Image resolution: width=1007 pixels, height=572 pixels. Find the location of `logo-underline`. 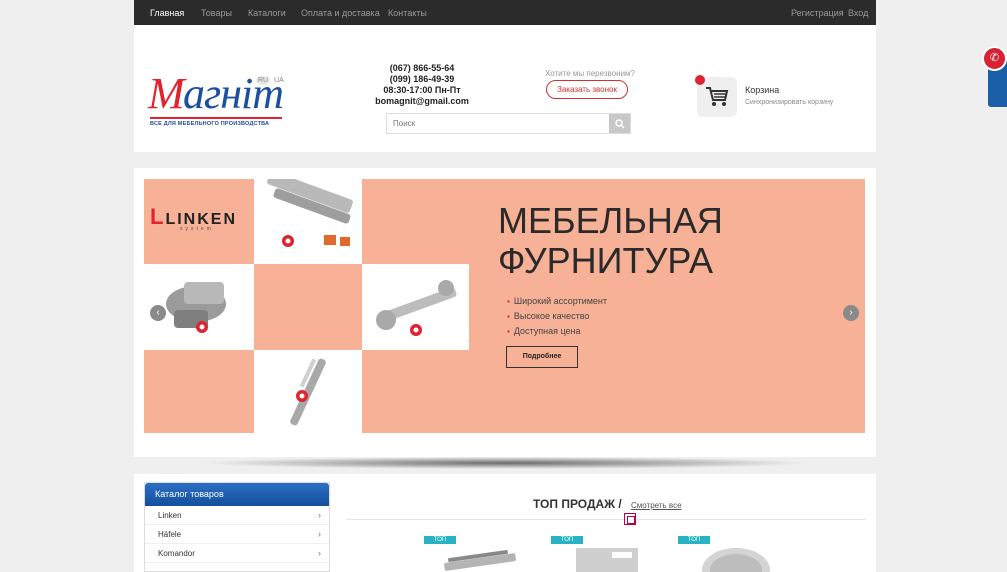

logo-underline is located at coordinates (216, 118).